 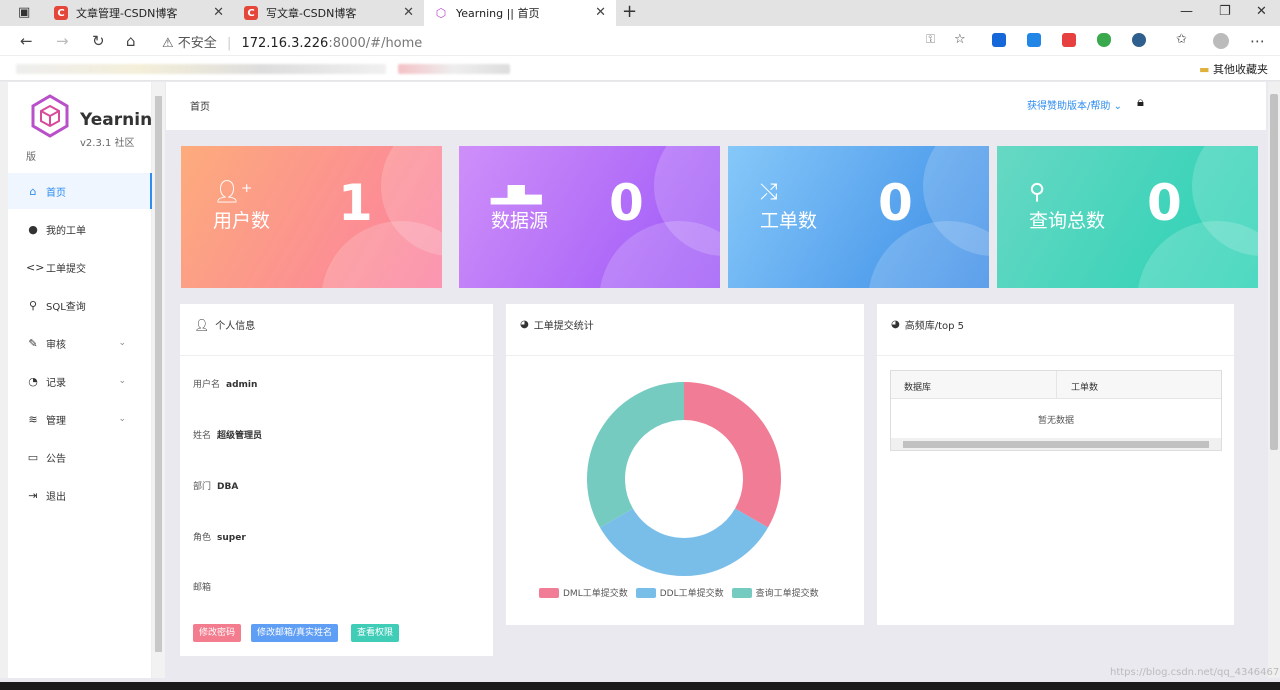 I want to click on panel-title-label: 工单提交统计, so click(x=563, y=326).